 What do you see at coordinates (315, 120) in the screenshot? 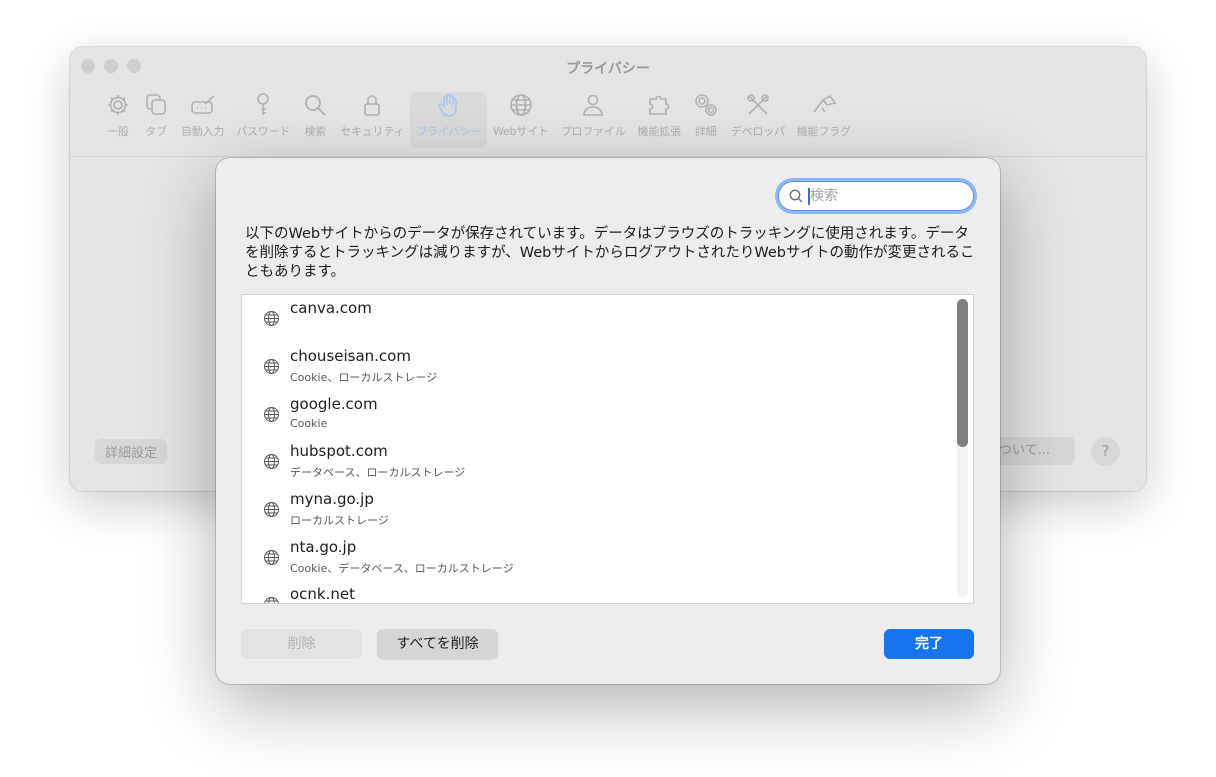
I see `tab-search: 検索` at bounding box center [315, 120].